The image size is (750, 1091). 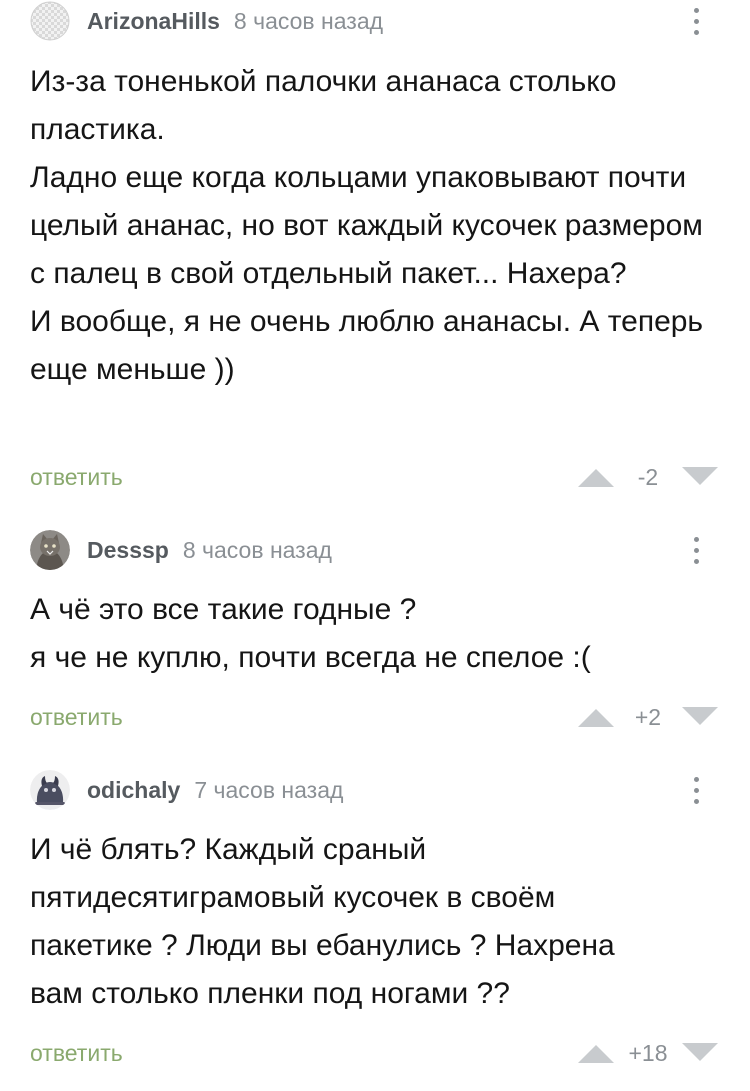 What do you see at coordinates (269, 789) in the screenshot?
I see `comment-time: 7 часов назад` at bounding box center [269, 789].